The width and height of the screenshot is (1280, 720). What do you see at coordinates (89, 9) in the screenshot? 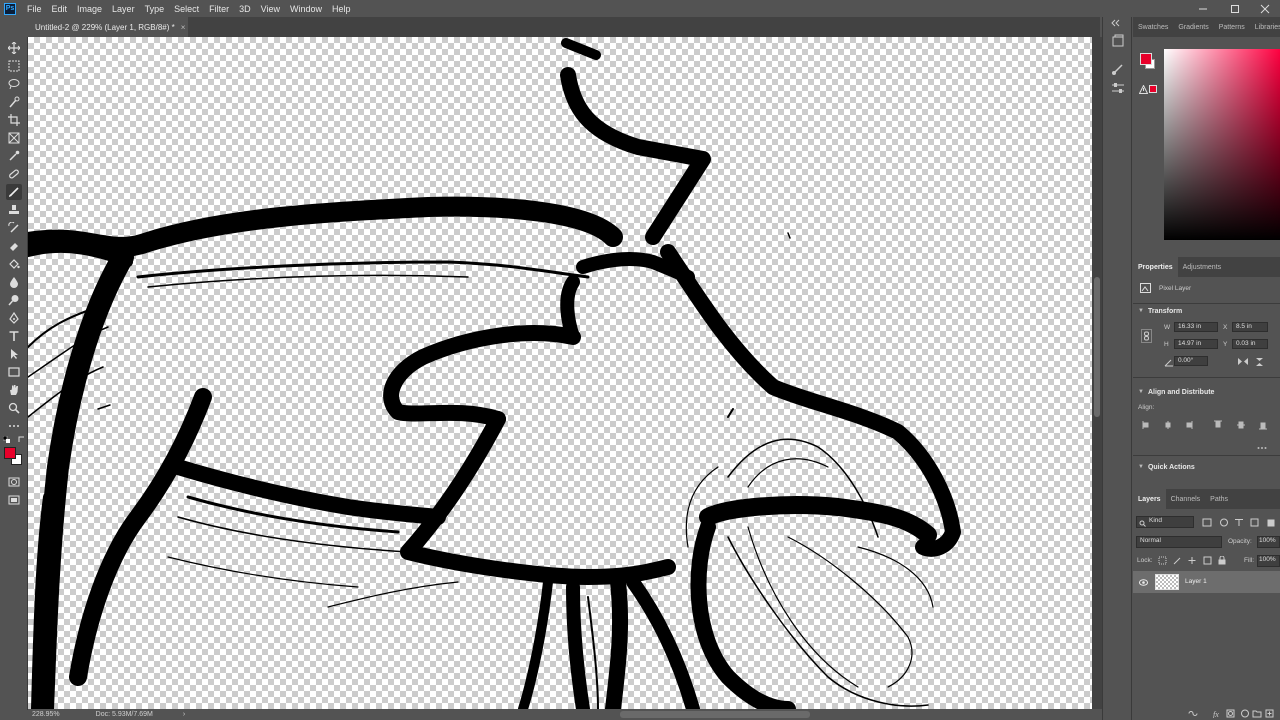
I see `menu-image: Image` at bounding box center [89, 9].